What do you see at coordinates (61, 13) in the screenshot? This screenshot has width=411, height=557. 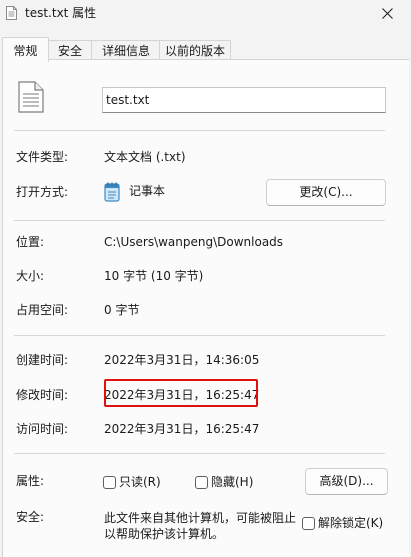 I see `window-title: test.txt 属性` at bounding box center [61, 13].